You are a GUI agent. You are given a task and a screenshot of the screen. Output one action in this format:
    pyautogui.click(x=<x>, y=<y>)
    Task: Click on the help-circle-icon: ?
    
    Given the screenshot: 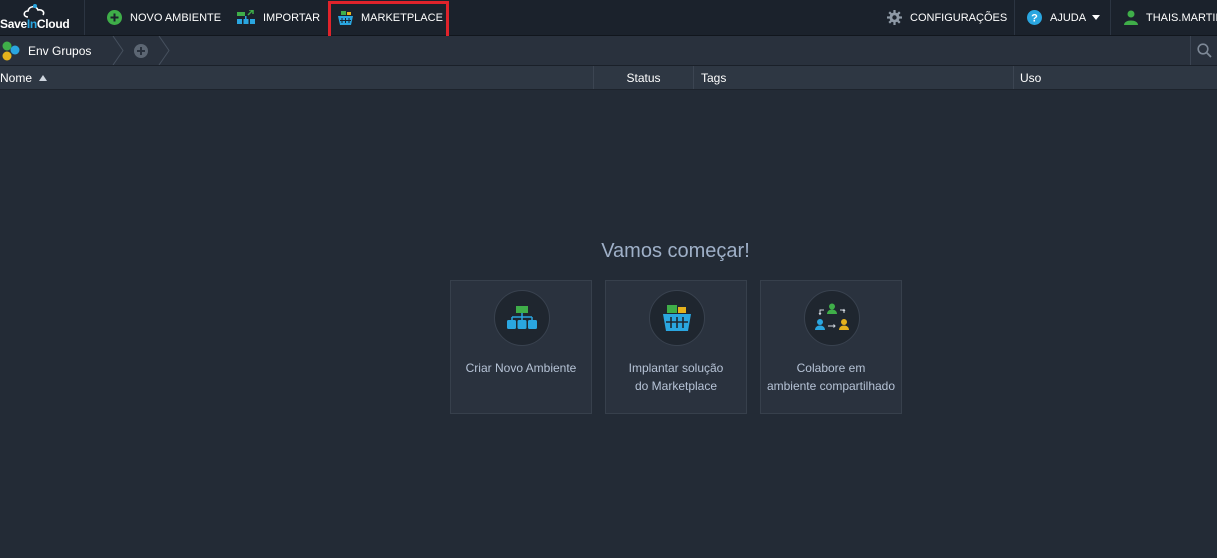 What is the action you would take?
    pyautogui.click(x=1034, y=17)
    